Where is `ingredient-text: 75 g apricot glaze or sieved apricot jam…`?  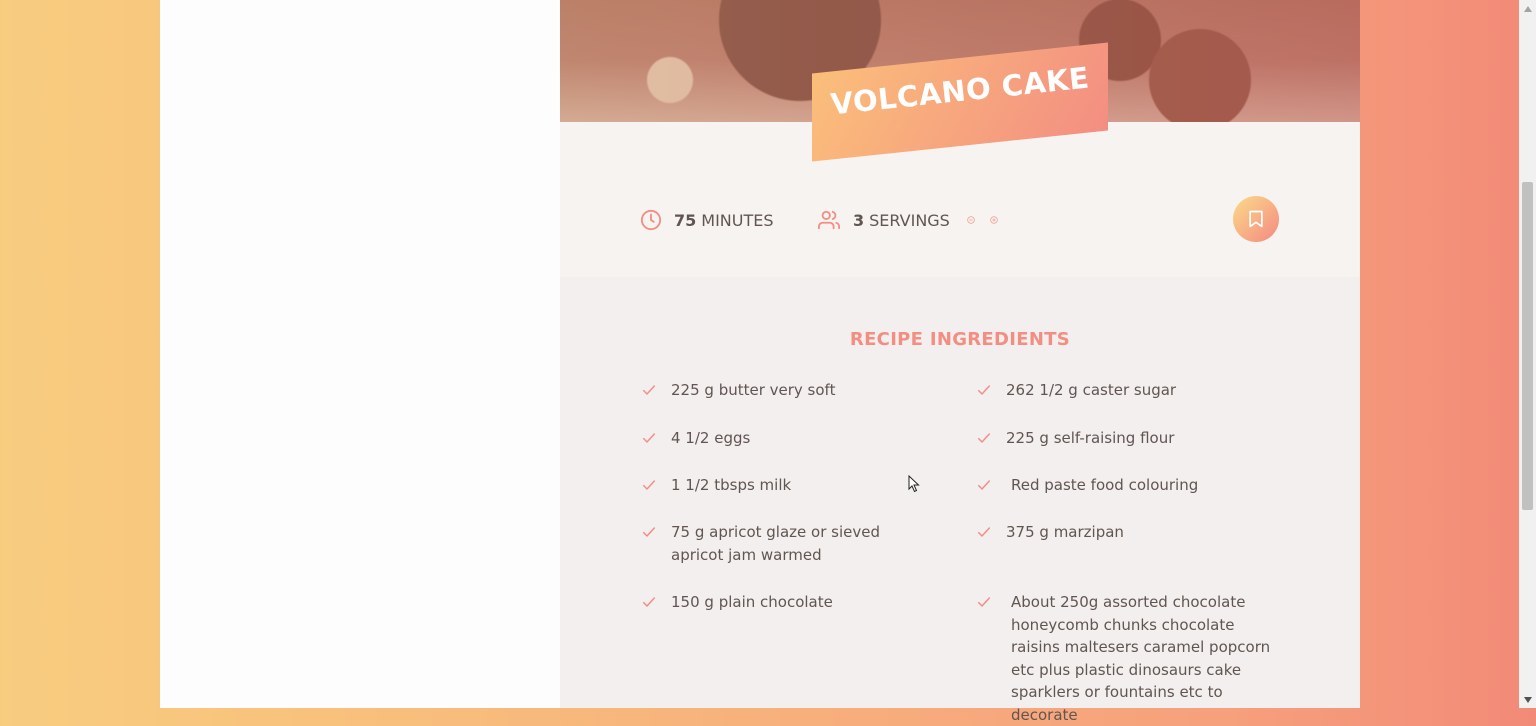 ingredient-text: 75 g apricot glaze or sieved apricot jam… is located at coordinates (775, 543).